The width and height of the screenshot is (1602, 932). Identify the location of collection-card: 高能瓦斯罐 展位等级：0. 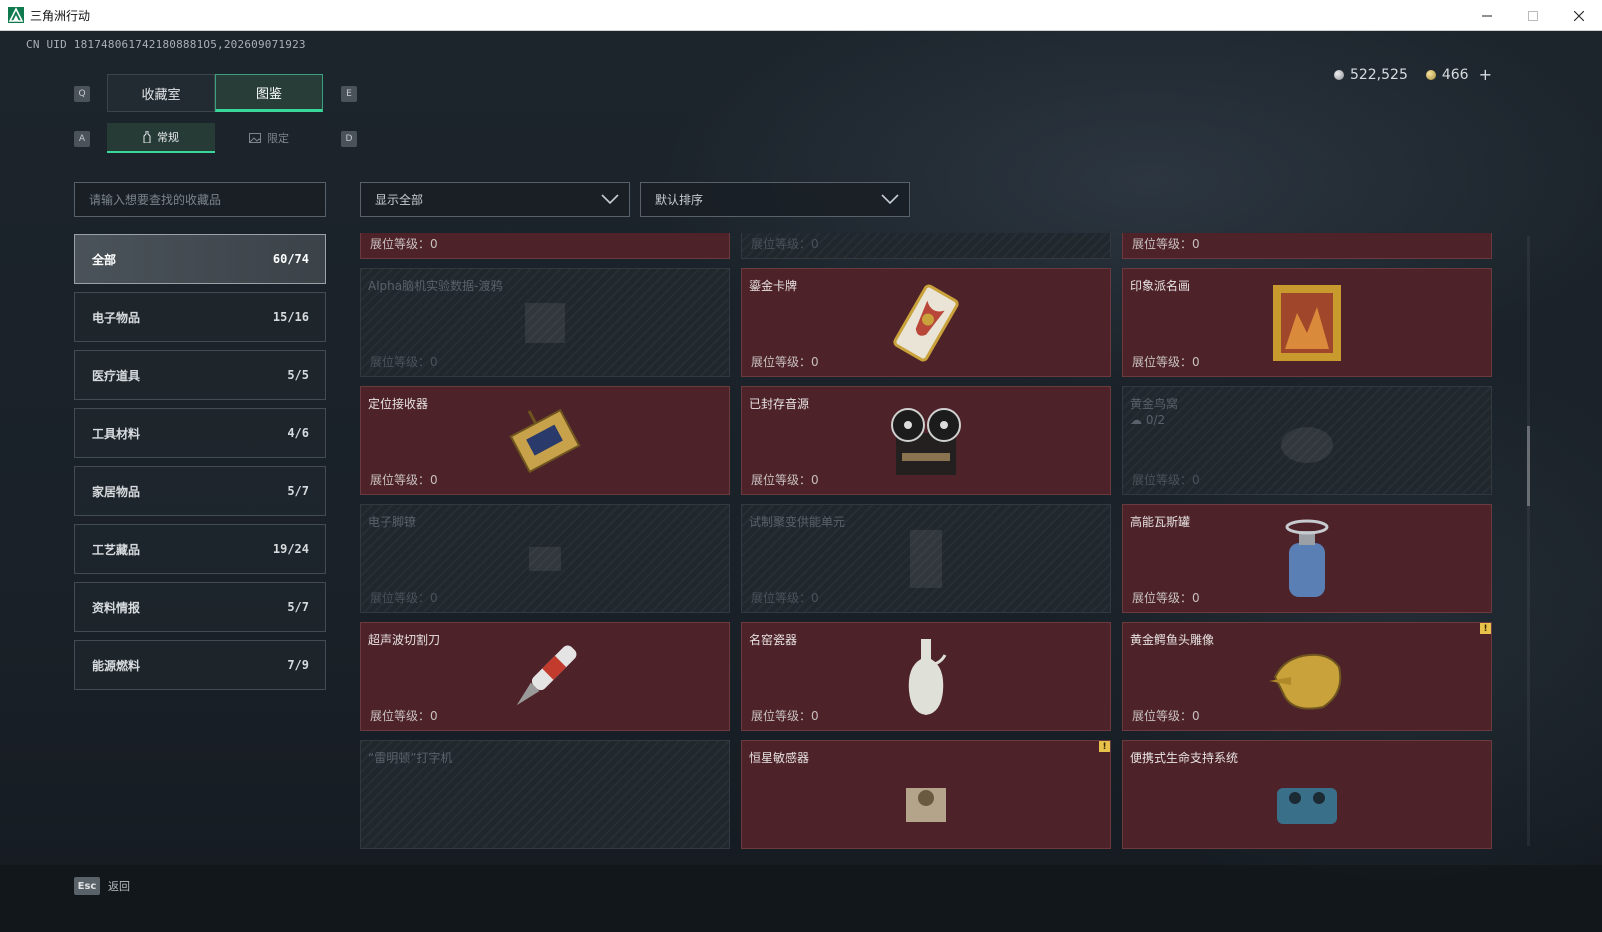
(1307, 558).